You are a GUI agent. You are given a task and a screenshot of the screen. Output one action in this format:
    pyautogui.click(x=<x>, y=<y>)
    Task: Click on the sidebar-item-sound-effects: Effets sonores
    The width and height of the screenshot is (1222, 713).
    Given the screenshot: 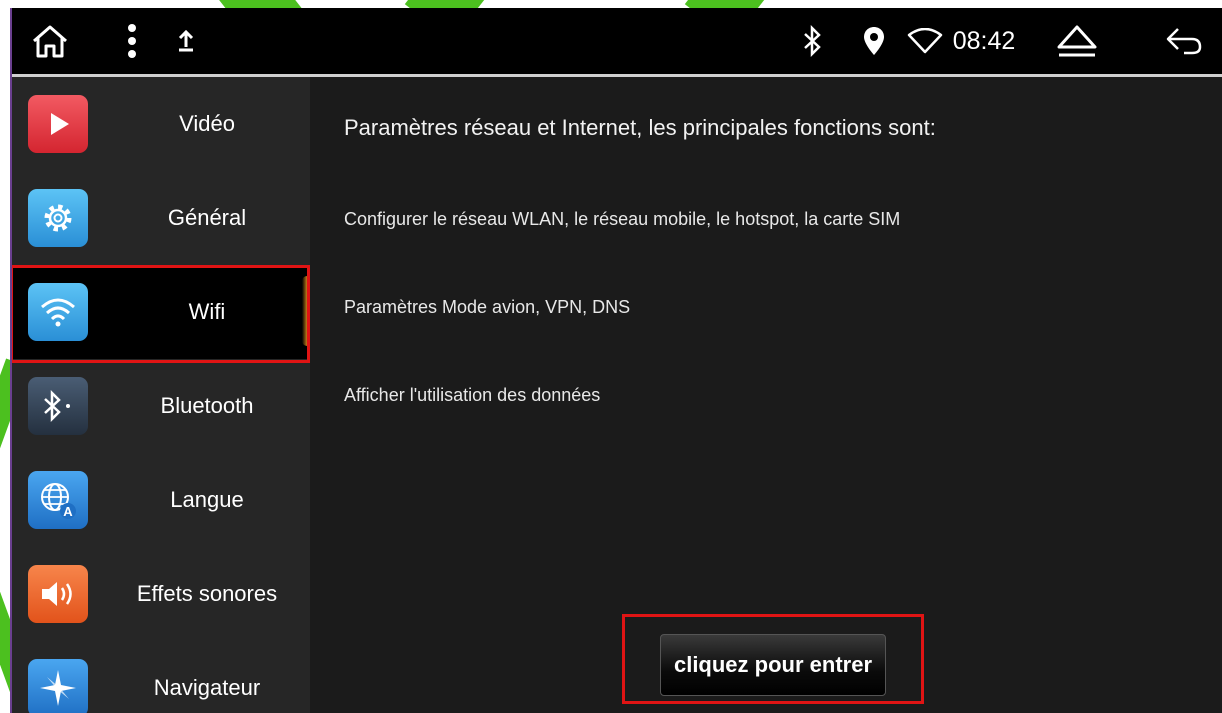 What is the action you would take?
    pyautogui.click(x=161, y=594)
    